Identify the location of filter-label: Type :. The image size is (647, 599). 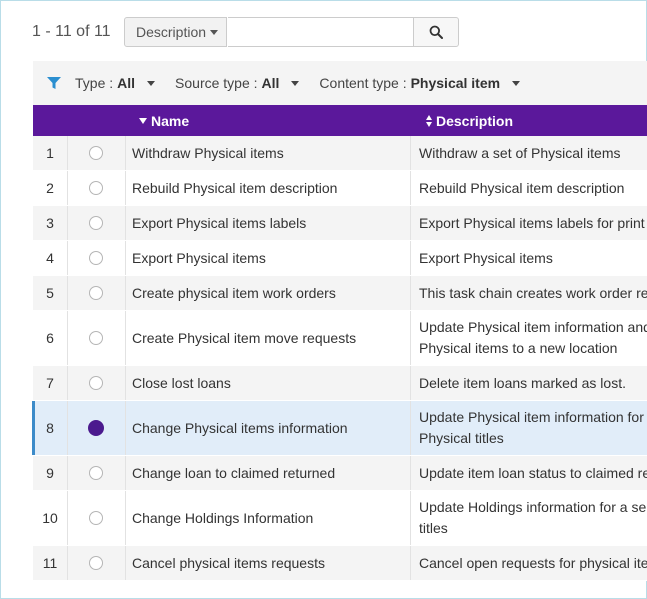
(94, 83).